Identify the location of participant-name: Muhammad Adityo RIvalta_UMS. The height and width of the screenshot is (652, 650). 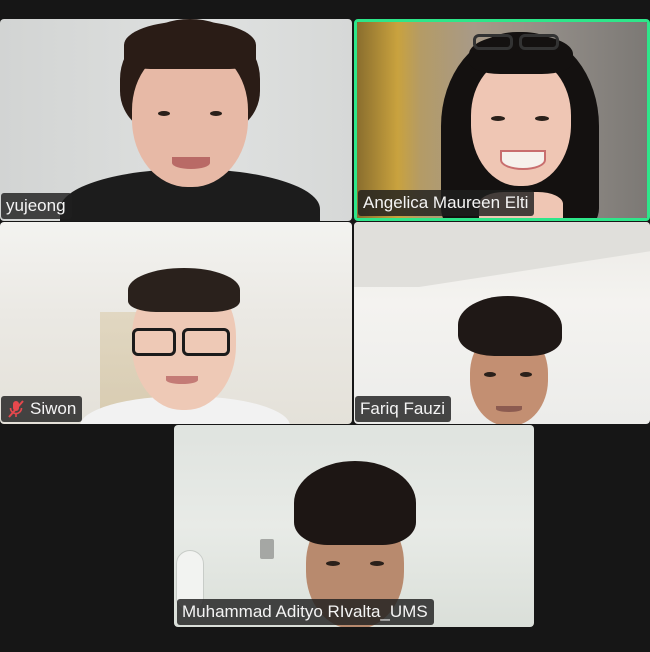
(305, 611).